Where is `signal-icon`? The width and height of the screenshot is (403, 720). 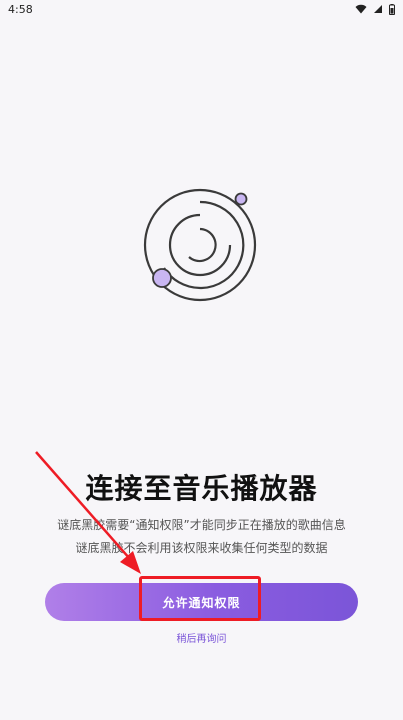
signal-icon is located at coordinates (378, 9).